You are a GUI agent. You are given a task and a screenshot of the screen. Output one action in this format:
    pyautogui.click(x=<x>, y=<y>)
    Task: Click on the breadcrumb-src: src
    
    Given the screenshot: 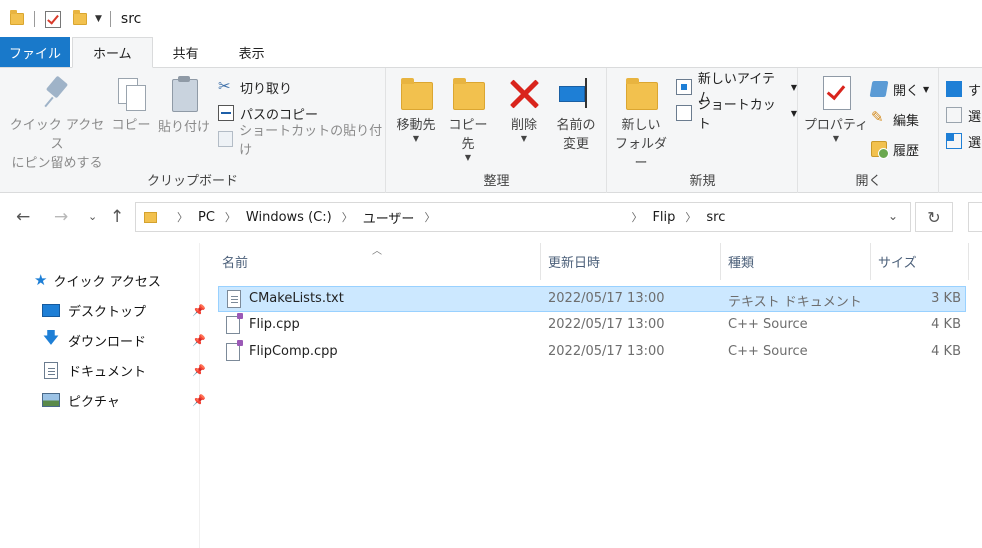 What is the action you would take?
    pyautogui.click(x=715, y=217)
    